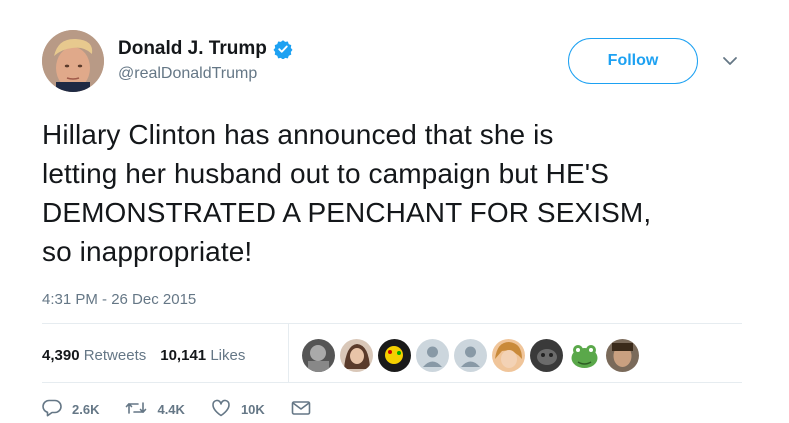  I want to click on chevron-down-icon, so click(730, 60).